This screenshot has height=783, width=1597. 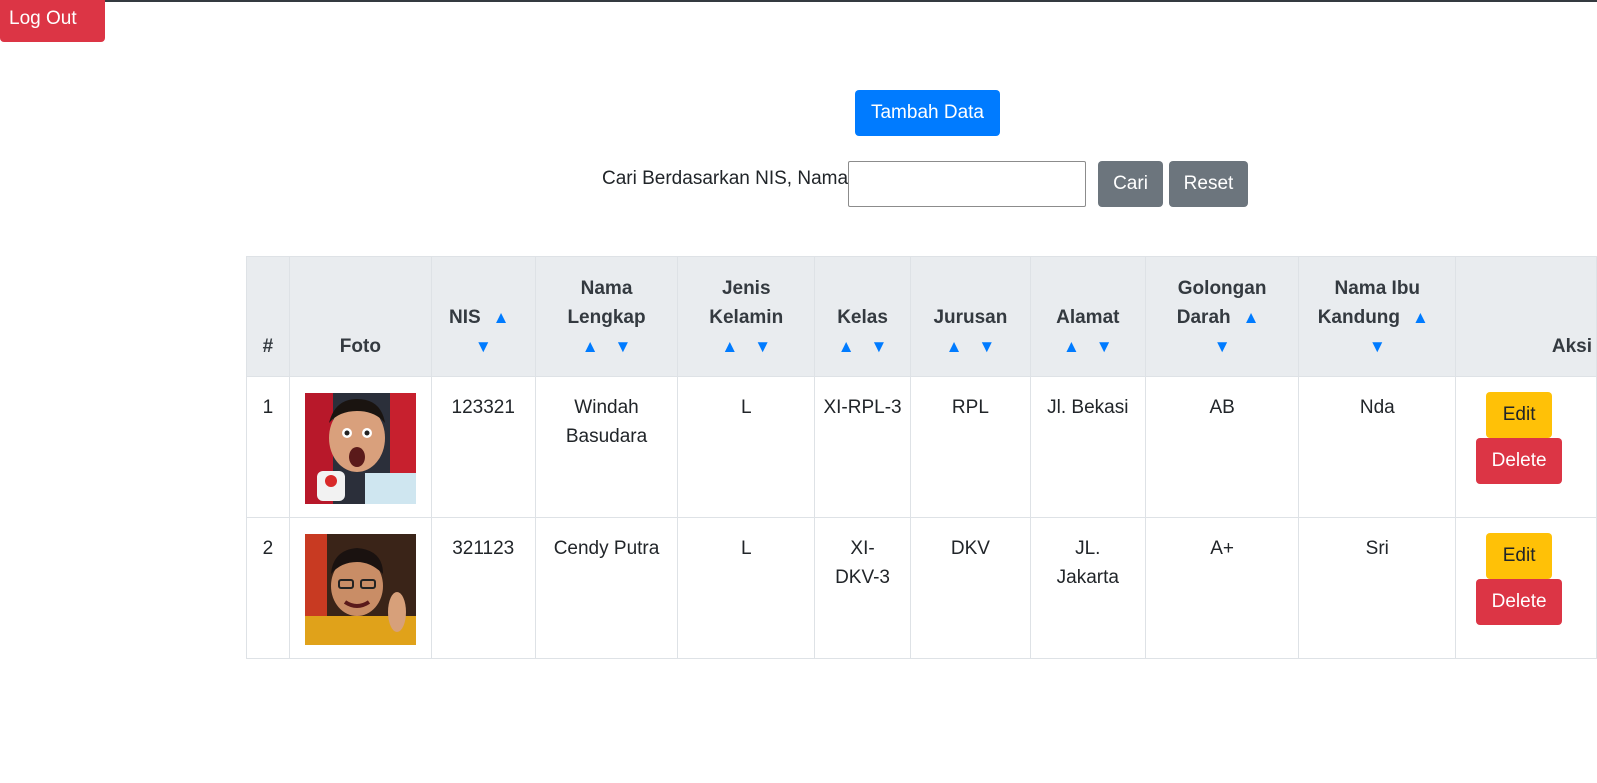 I want to click on cell-nama-ibu: Sri, so click(x=1377, y=588).